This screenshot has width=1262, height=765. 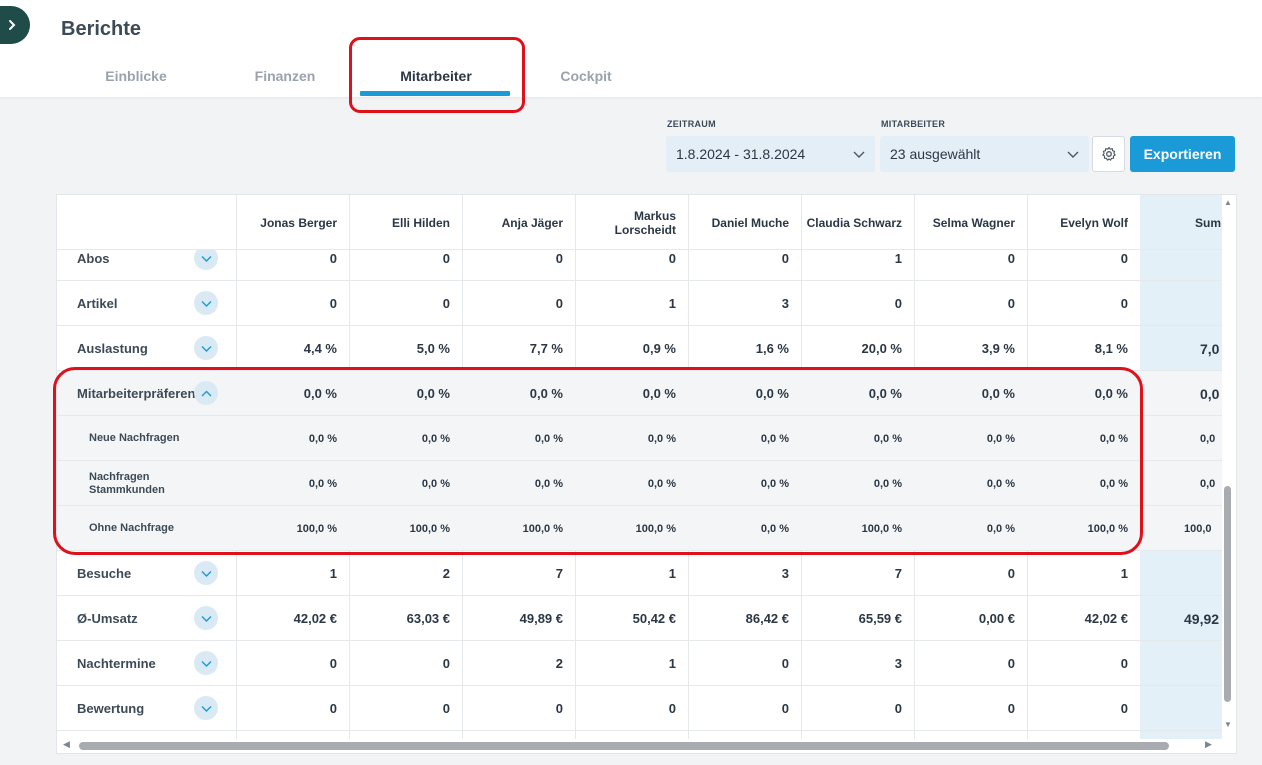 What do you see at coordinates (1228, 468) in the screenshot?
I see `vertical-scrollbar: ▲ ▼` at bounding box center [1228, 468].